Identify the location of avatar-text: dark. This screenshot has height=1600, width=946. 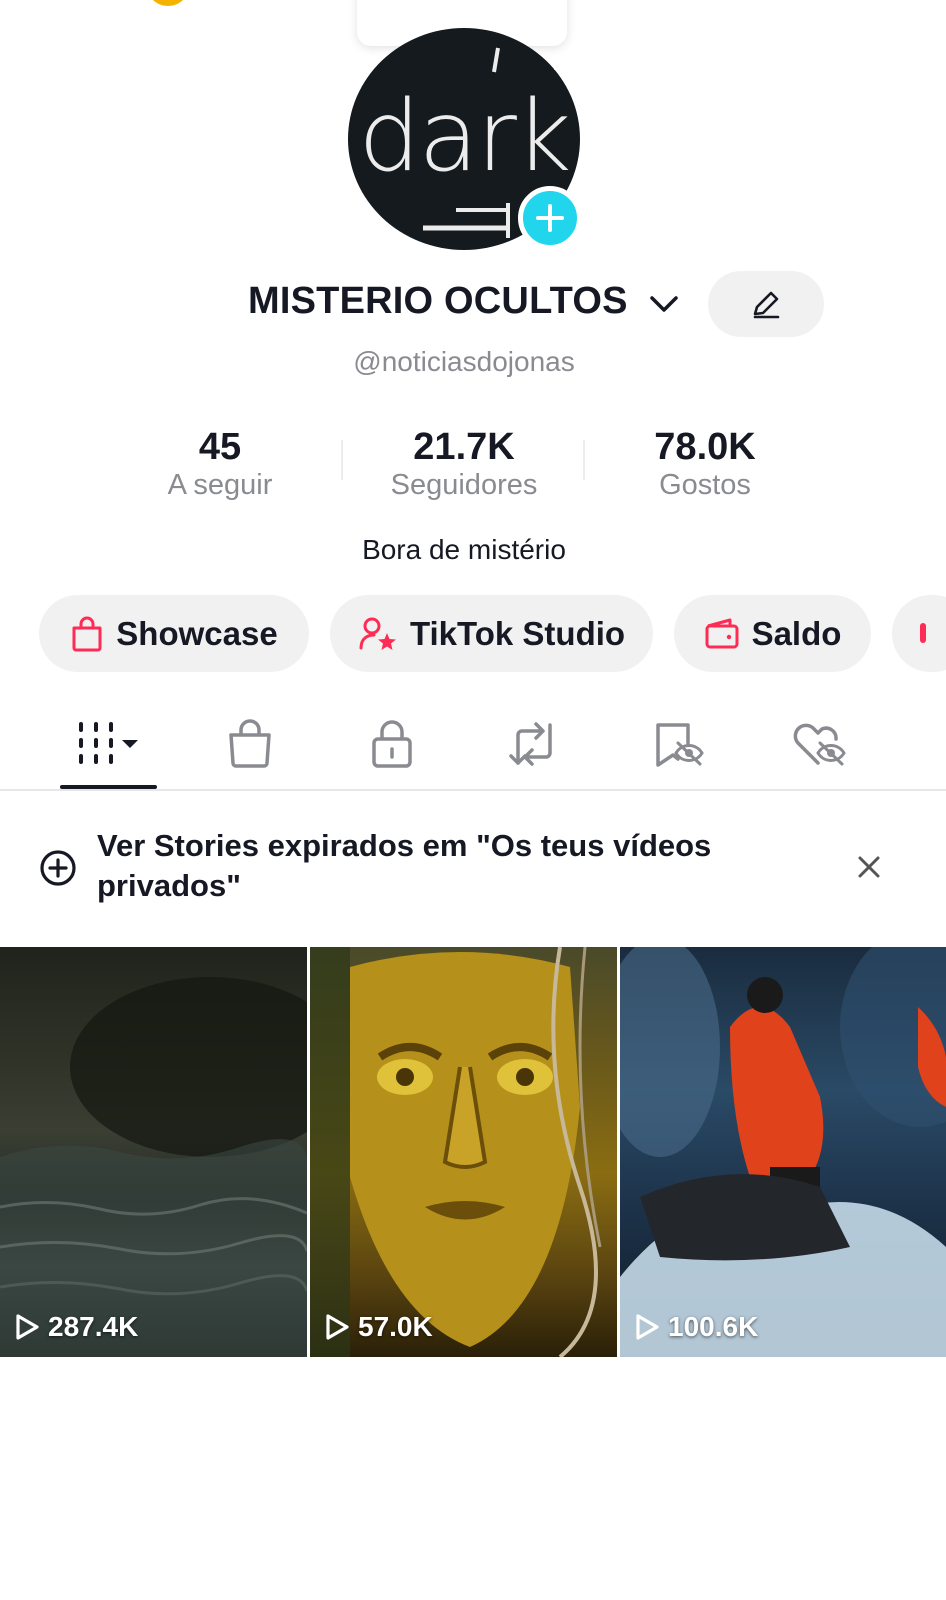
(464, 137).